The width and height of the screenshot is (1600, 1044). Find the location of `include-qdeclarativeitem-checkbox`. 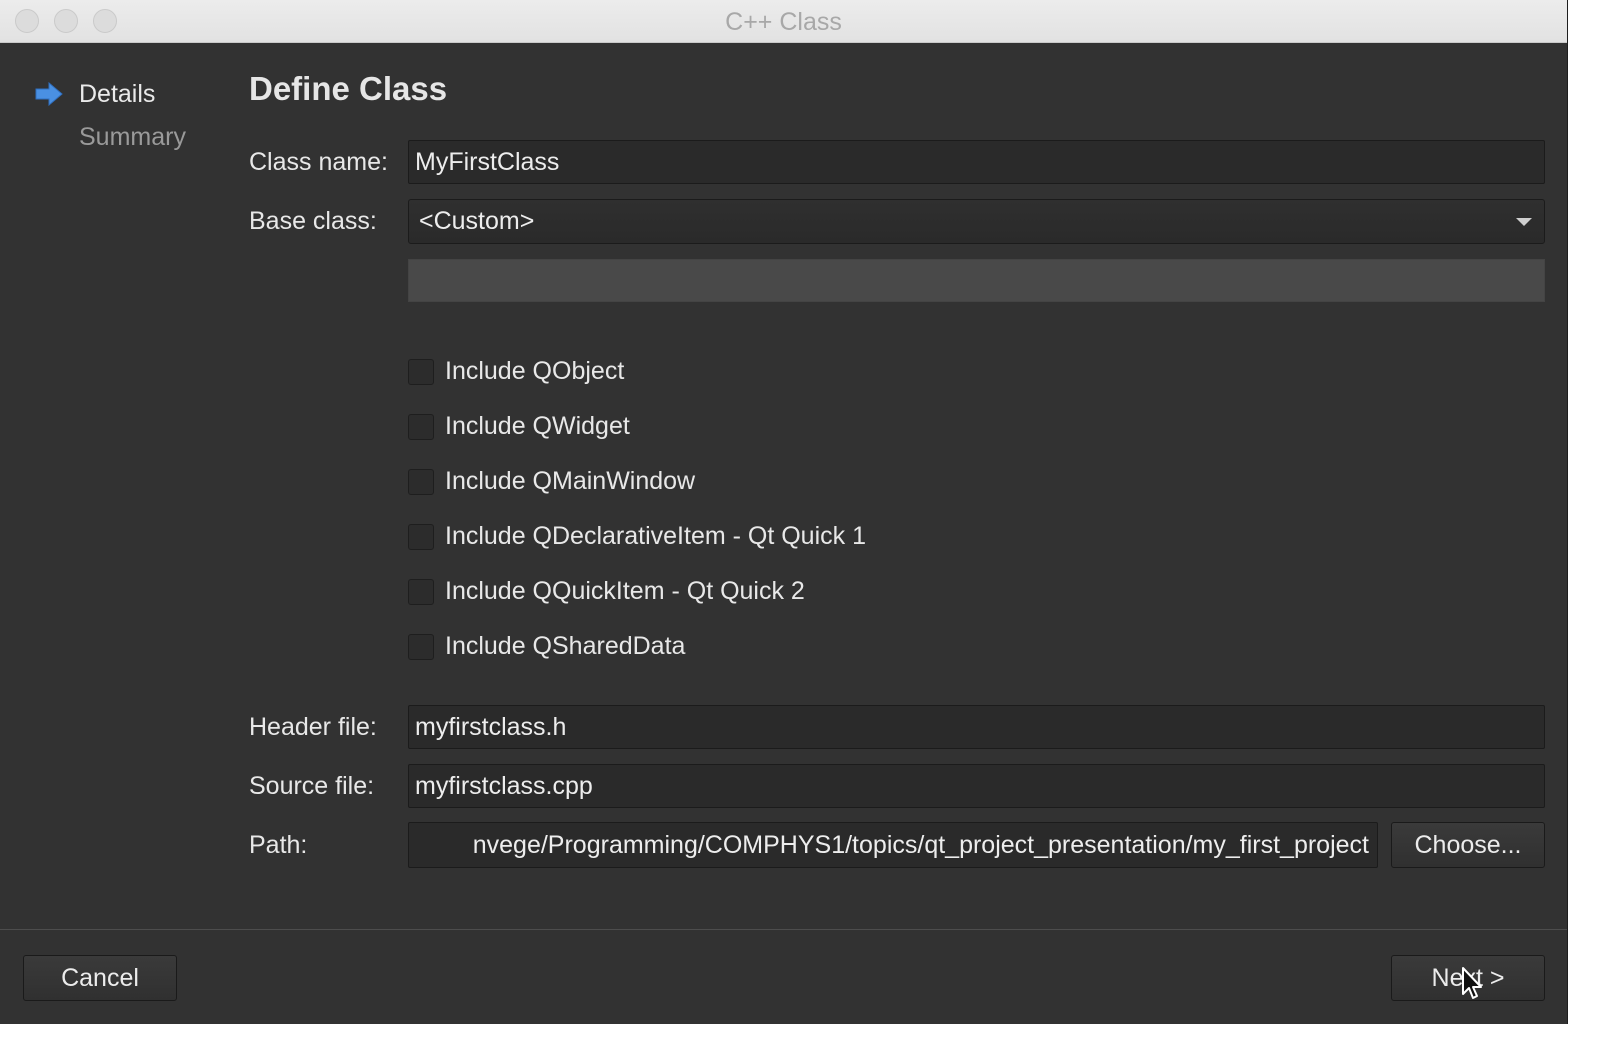

include-qdeclarativeitem-checkbox is located at coordinates (421, 537).